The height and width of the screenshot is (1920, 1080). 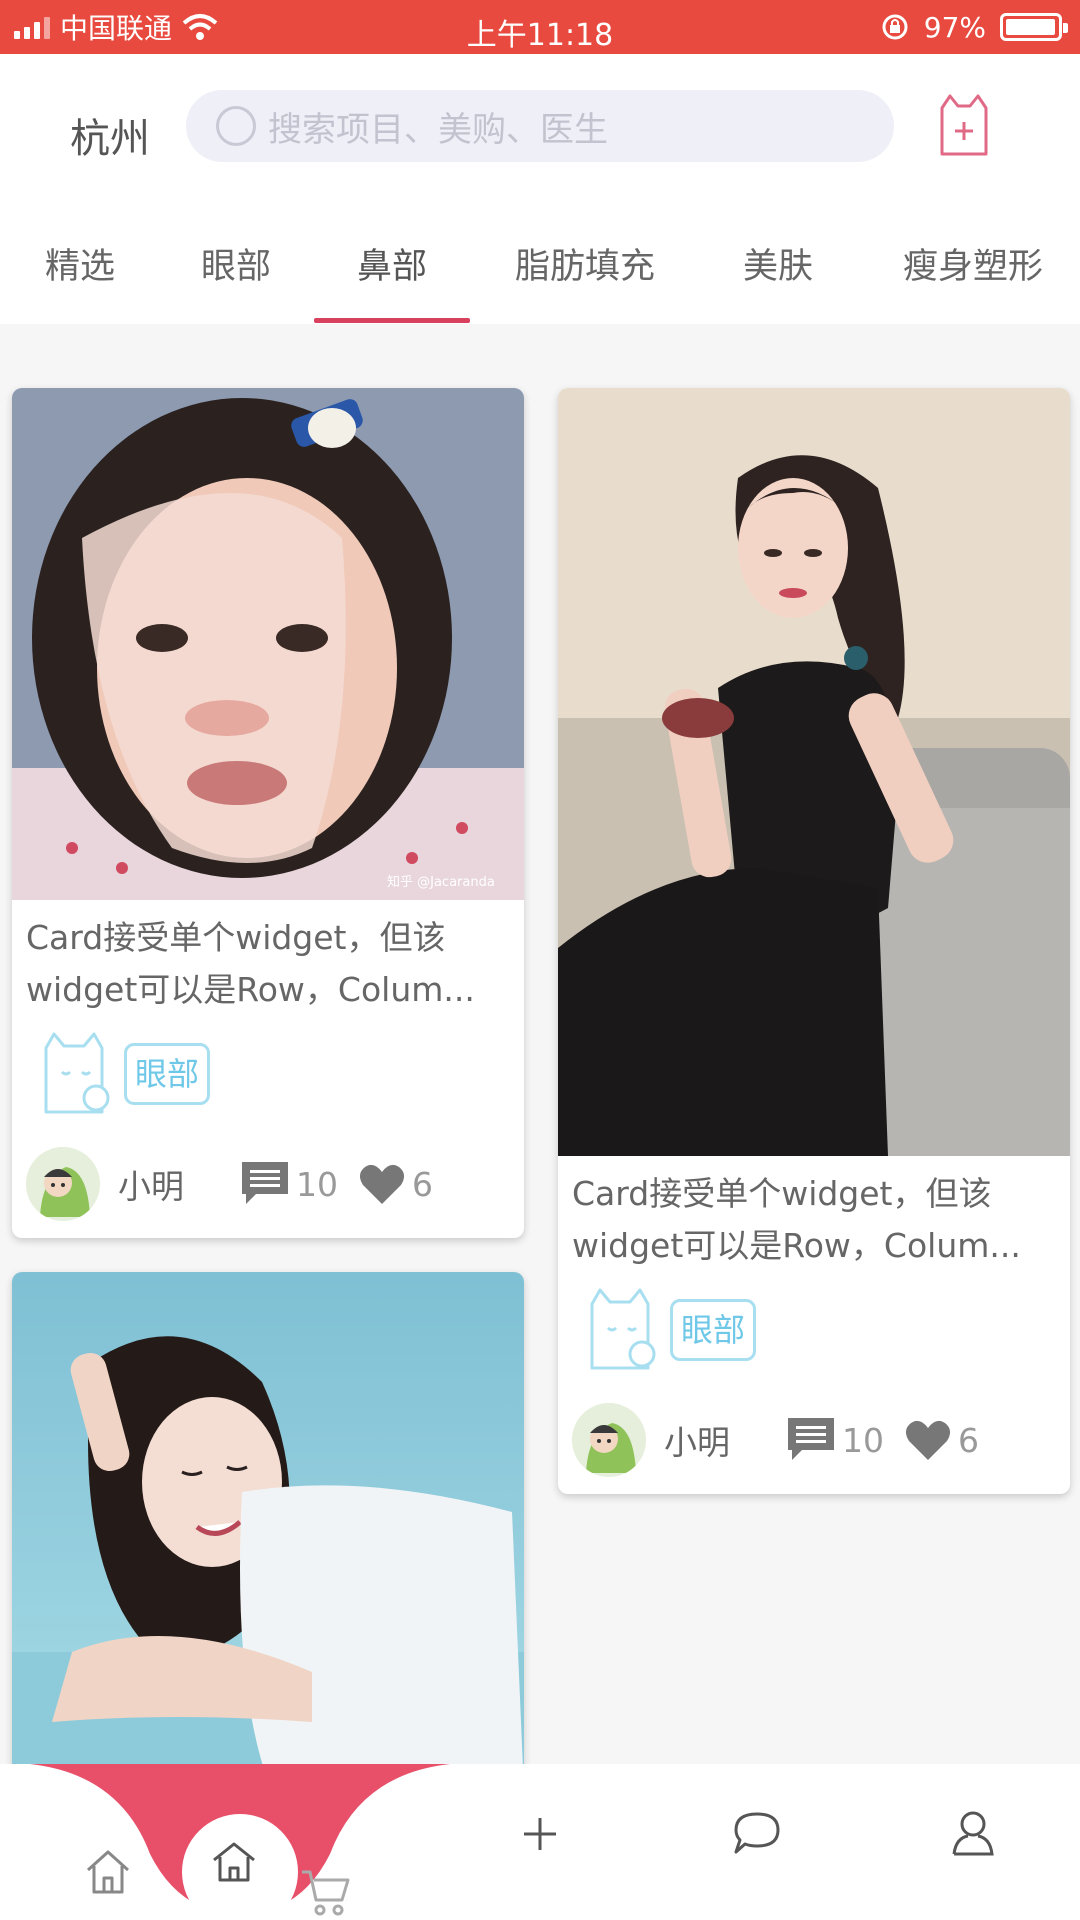 I want to click on profile-icon, so click(x=973, y=1833).